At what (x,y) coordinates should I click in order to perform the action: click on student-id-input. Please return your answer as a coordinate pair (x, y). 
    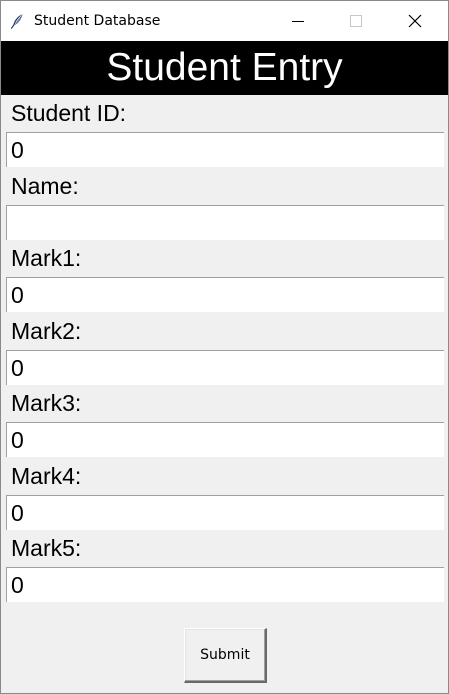
    Looking at the image, I should click on (225, 149).